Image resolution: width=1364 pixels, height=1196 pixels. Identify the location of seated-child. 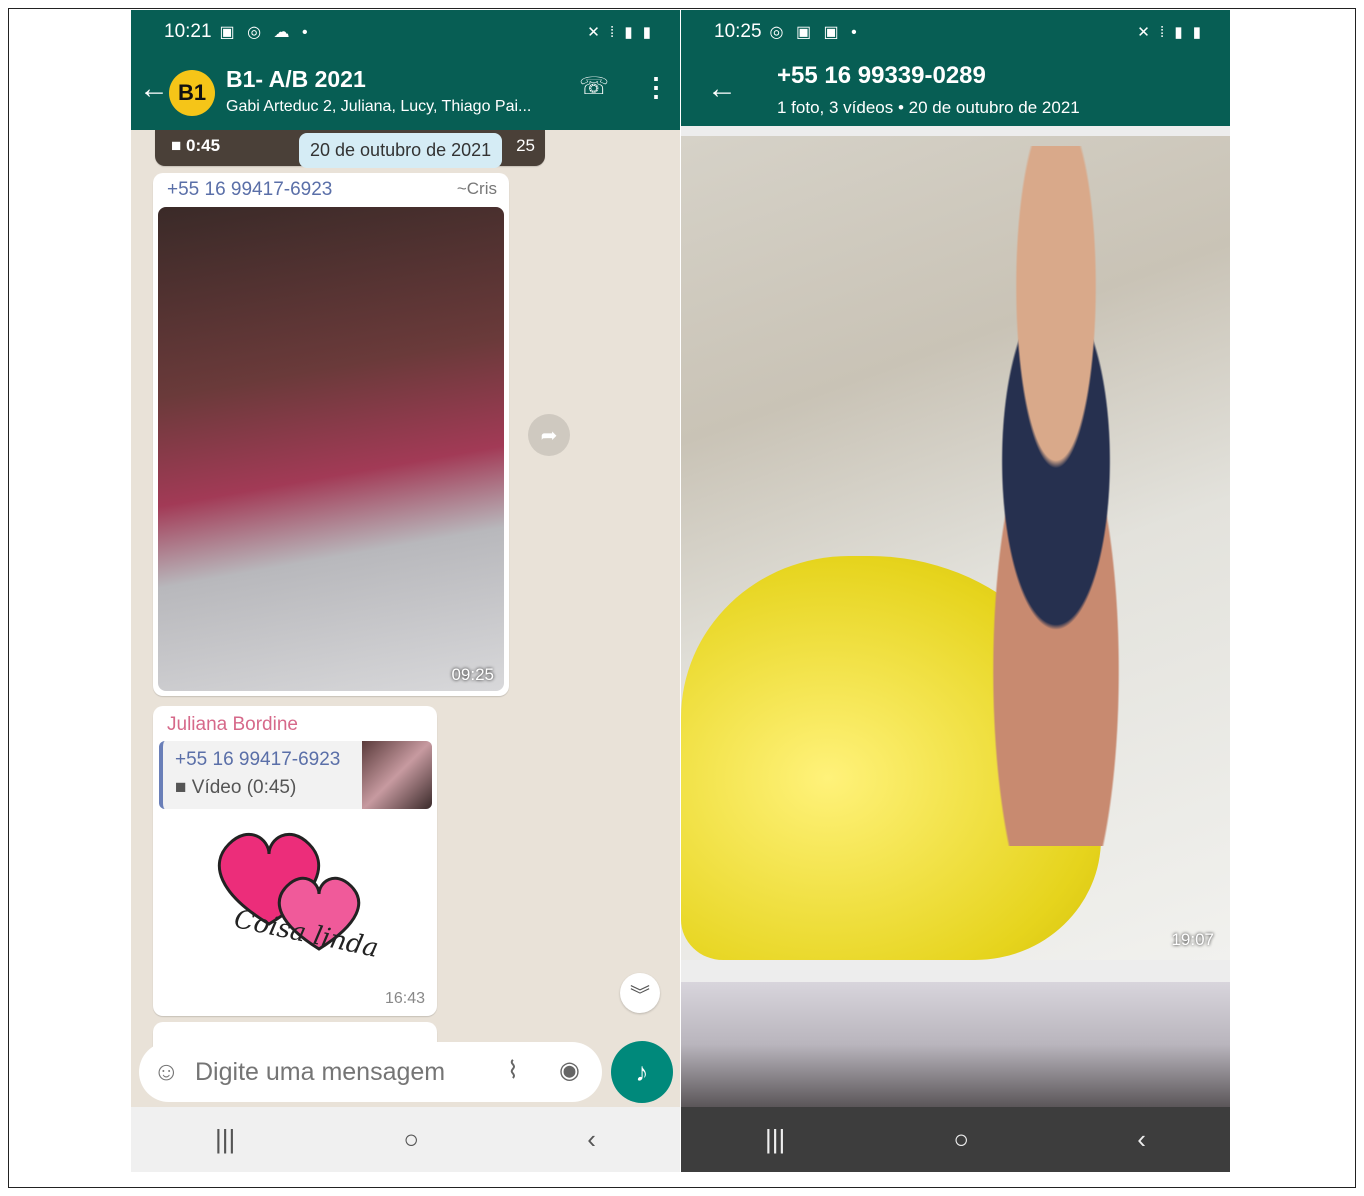
(1056, 496).